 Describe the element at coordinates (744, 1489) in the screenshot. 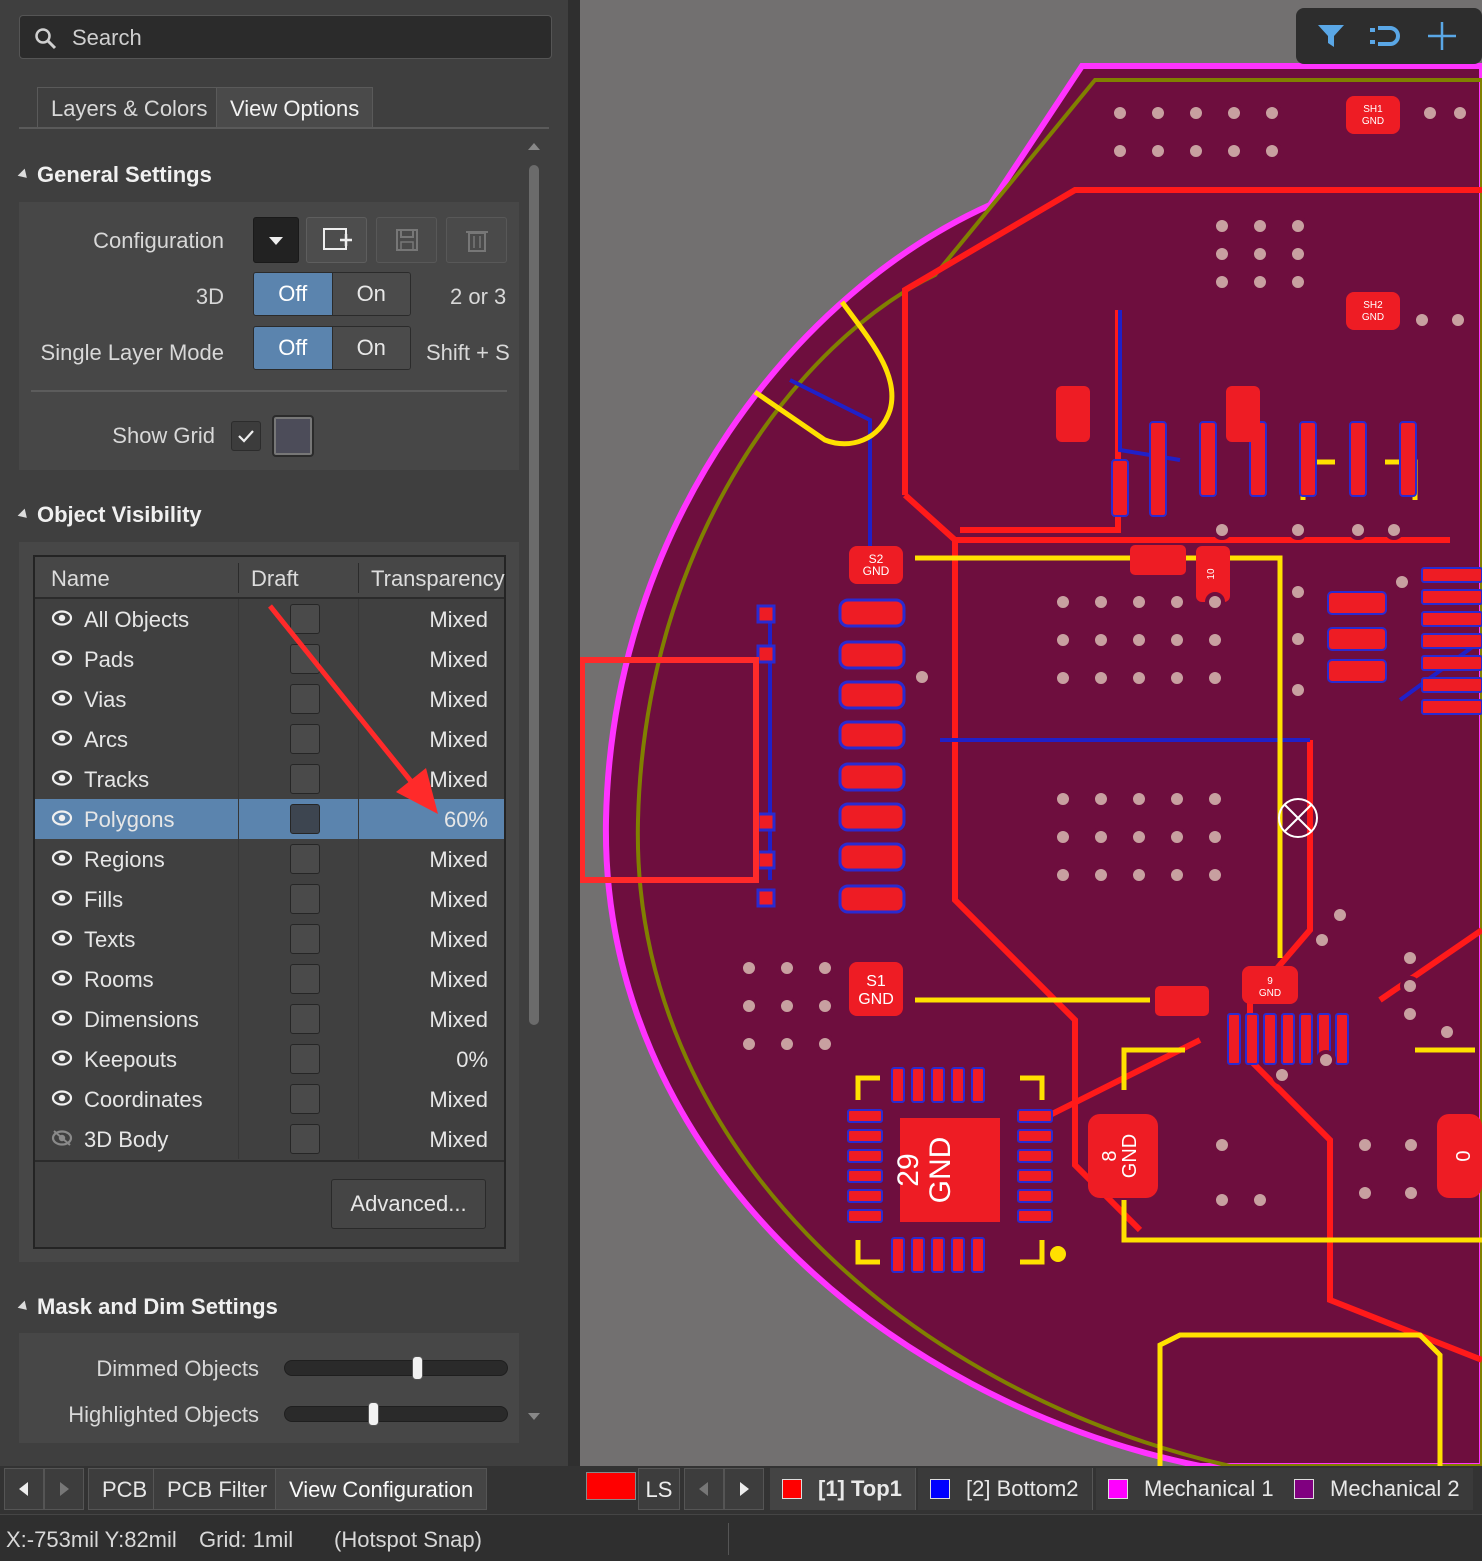

I see `layer-next-button` at that location.